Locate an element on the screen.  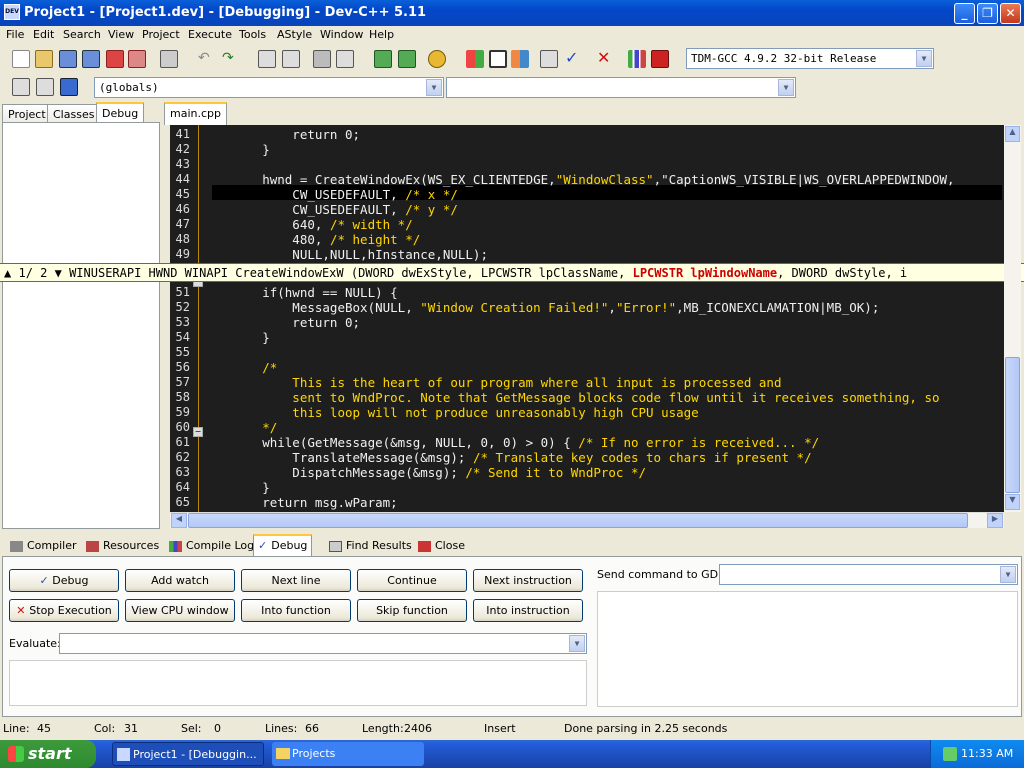
tooltip-up-icon: ▲ is located at coordinates (7, 273).